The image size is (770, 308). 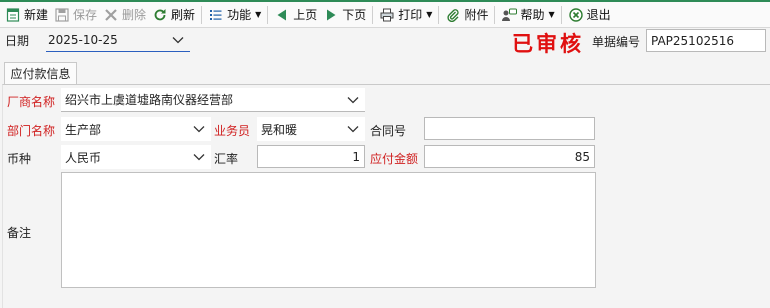 I want to click on next-page-button: 下页, so click(x=344, y=15).